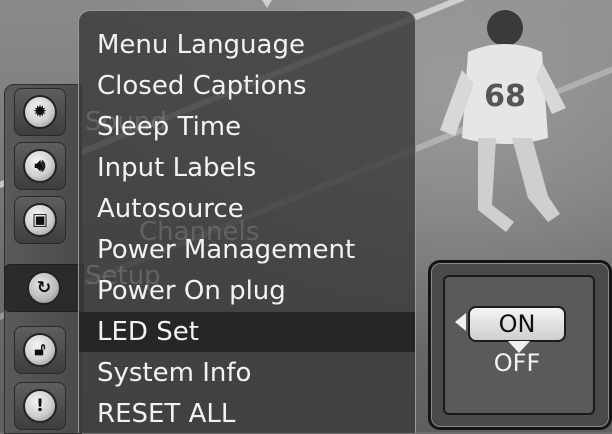 The image size is (612, 434). Describe the element at coordinates (226, 250) in the screenshot. I see `menu-item-power-management: Power Management` at that location.